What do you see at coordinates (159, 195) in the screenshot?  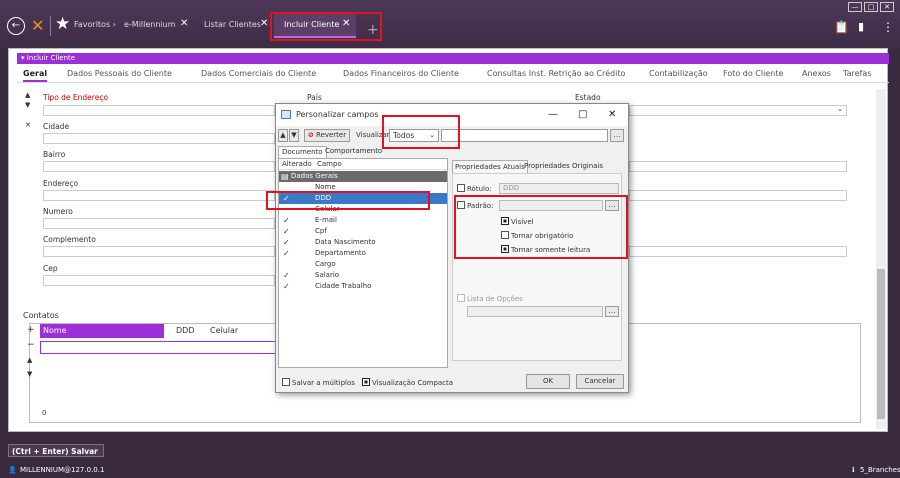 I see `endereco-field` at bounding box center [159, 195].